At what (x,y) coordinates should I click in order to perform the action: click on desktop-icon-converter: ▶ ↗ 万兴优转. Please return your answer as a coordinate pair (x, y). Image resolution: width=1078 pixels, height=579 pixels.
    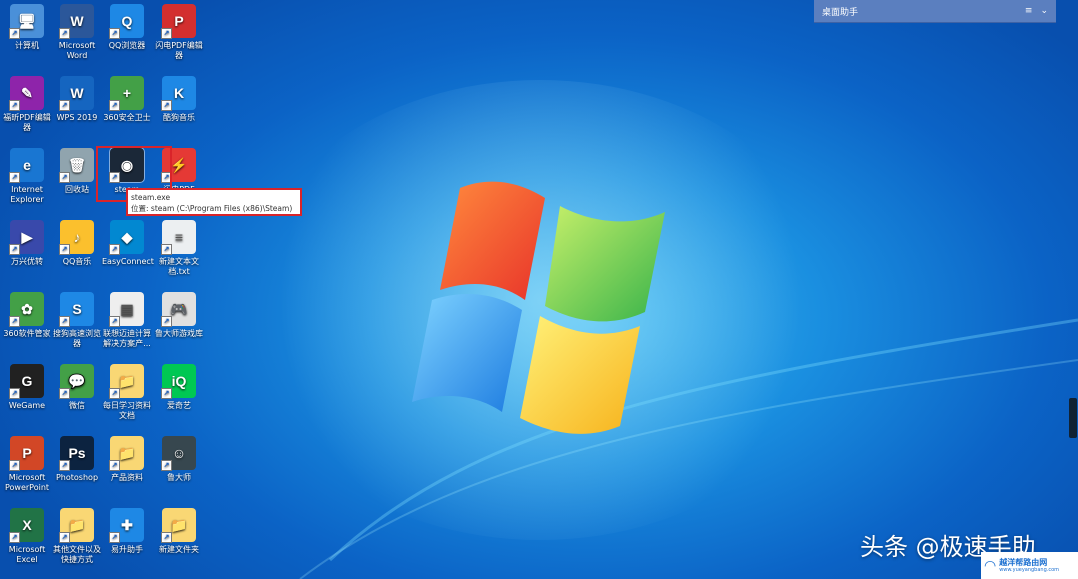
    Looking at the image, I should click on (27, 243).